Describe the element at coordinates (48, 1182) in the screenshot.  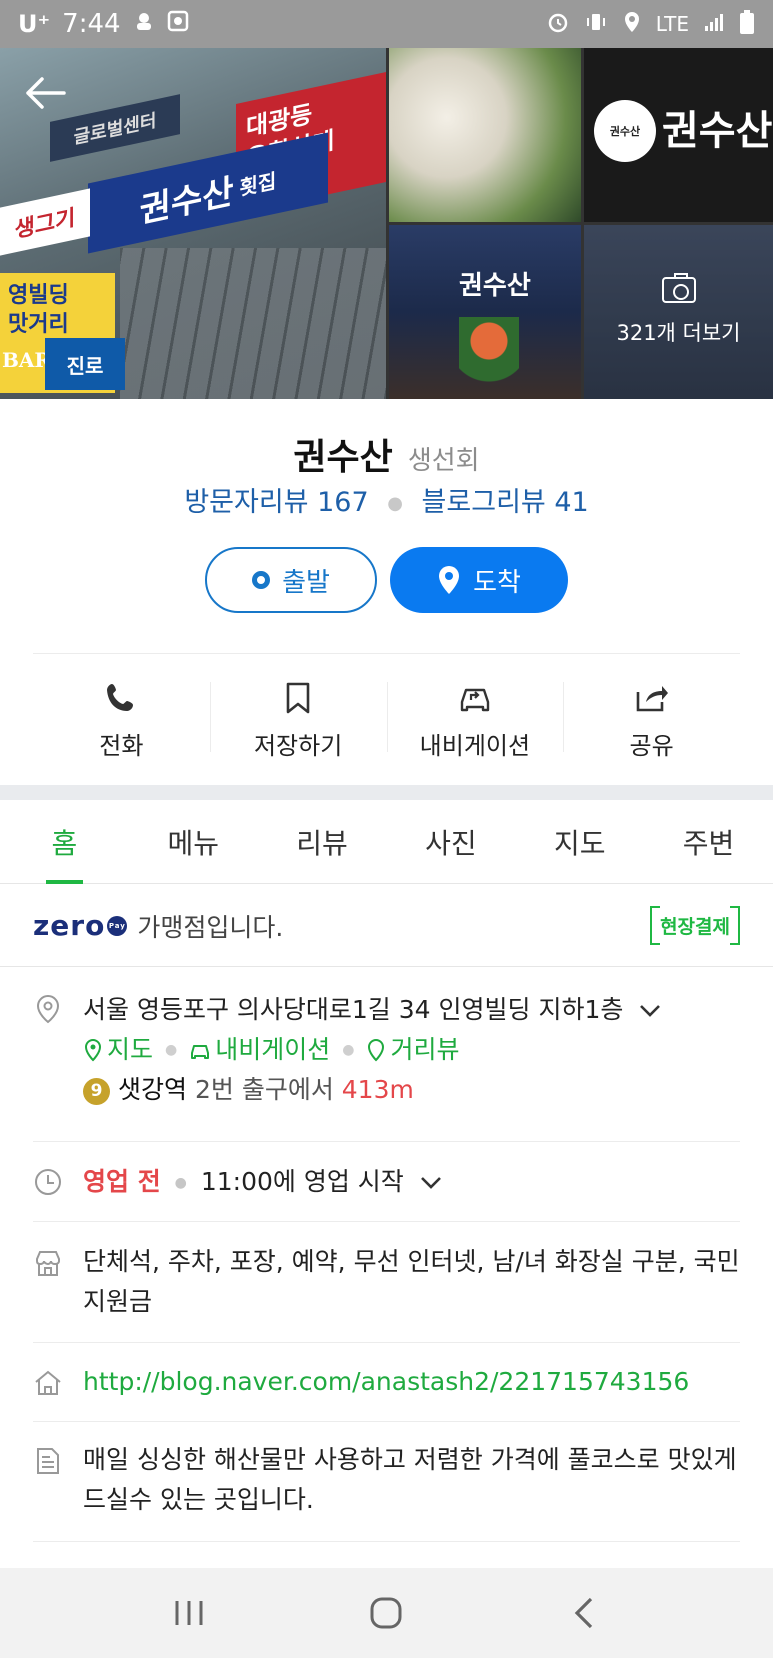
I see `clock-icon` at that location.